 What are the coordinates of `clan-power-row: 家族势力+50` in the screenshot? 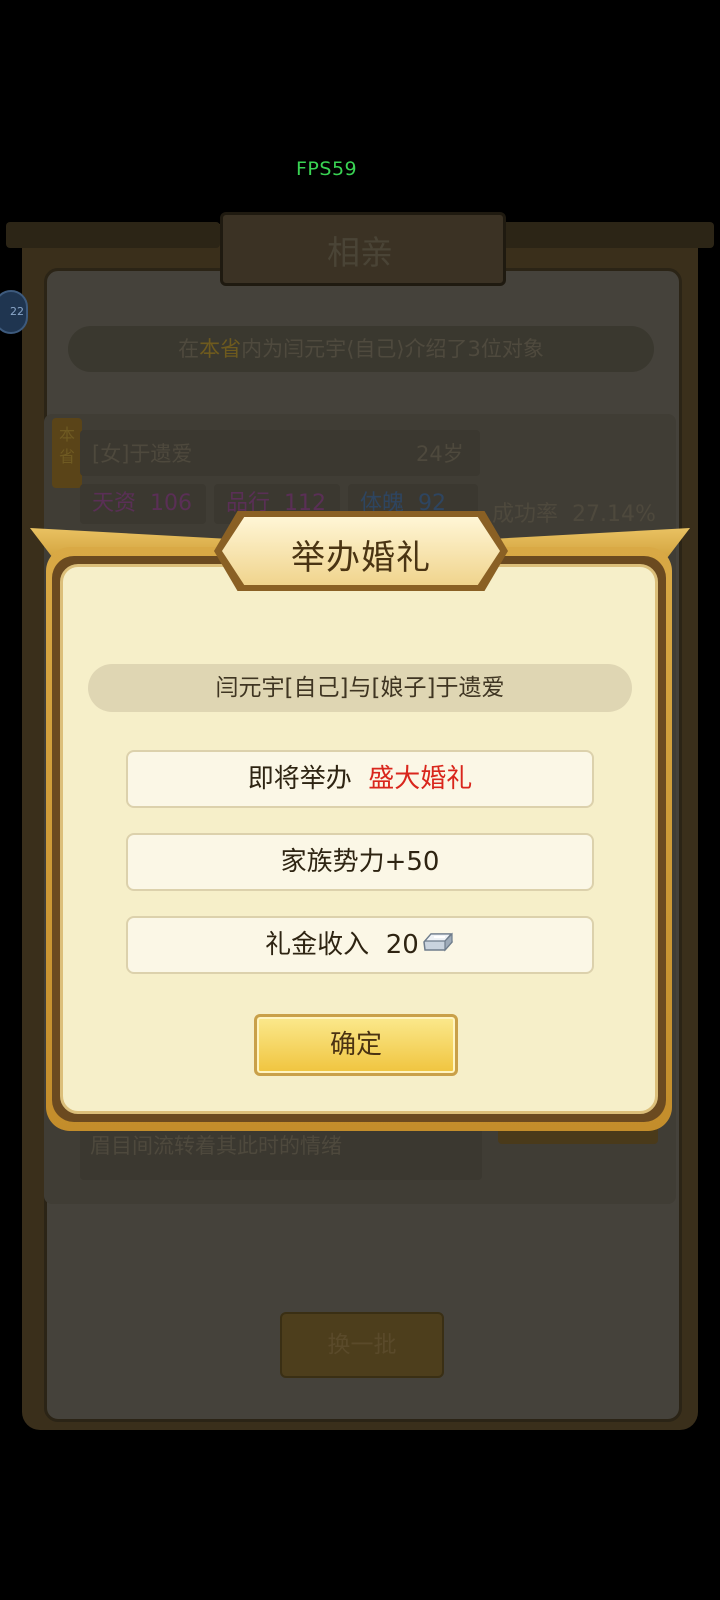 It's located at (360, 862).